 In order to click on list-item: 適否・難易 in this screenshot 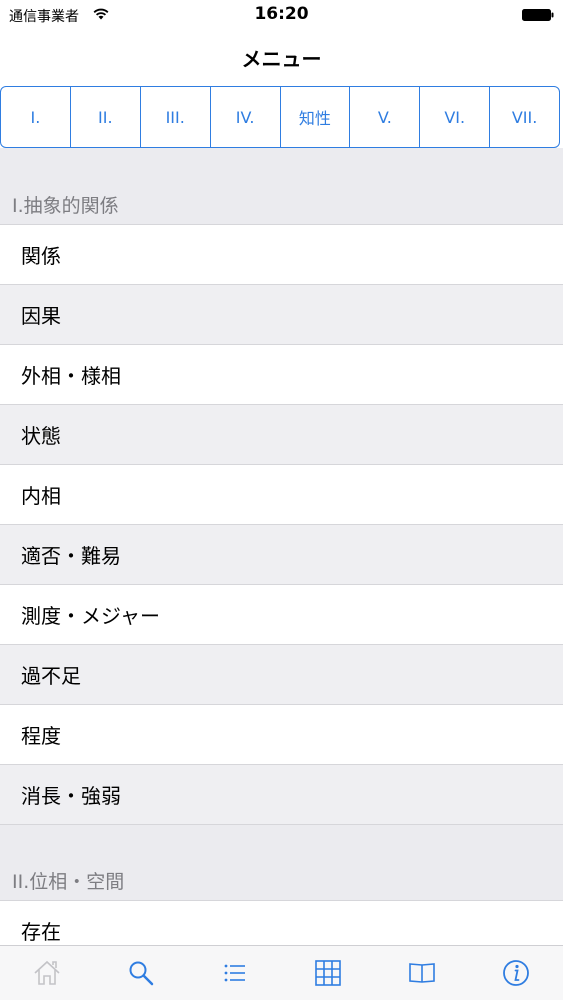, I will do `click(281, 554)`.